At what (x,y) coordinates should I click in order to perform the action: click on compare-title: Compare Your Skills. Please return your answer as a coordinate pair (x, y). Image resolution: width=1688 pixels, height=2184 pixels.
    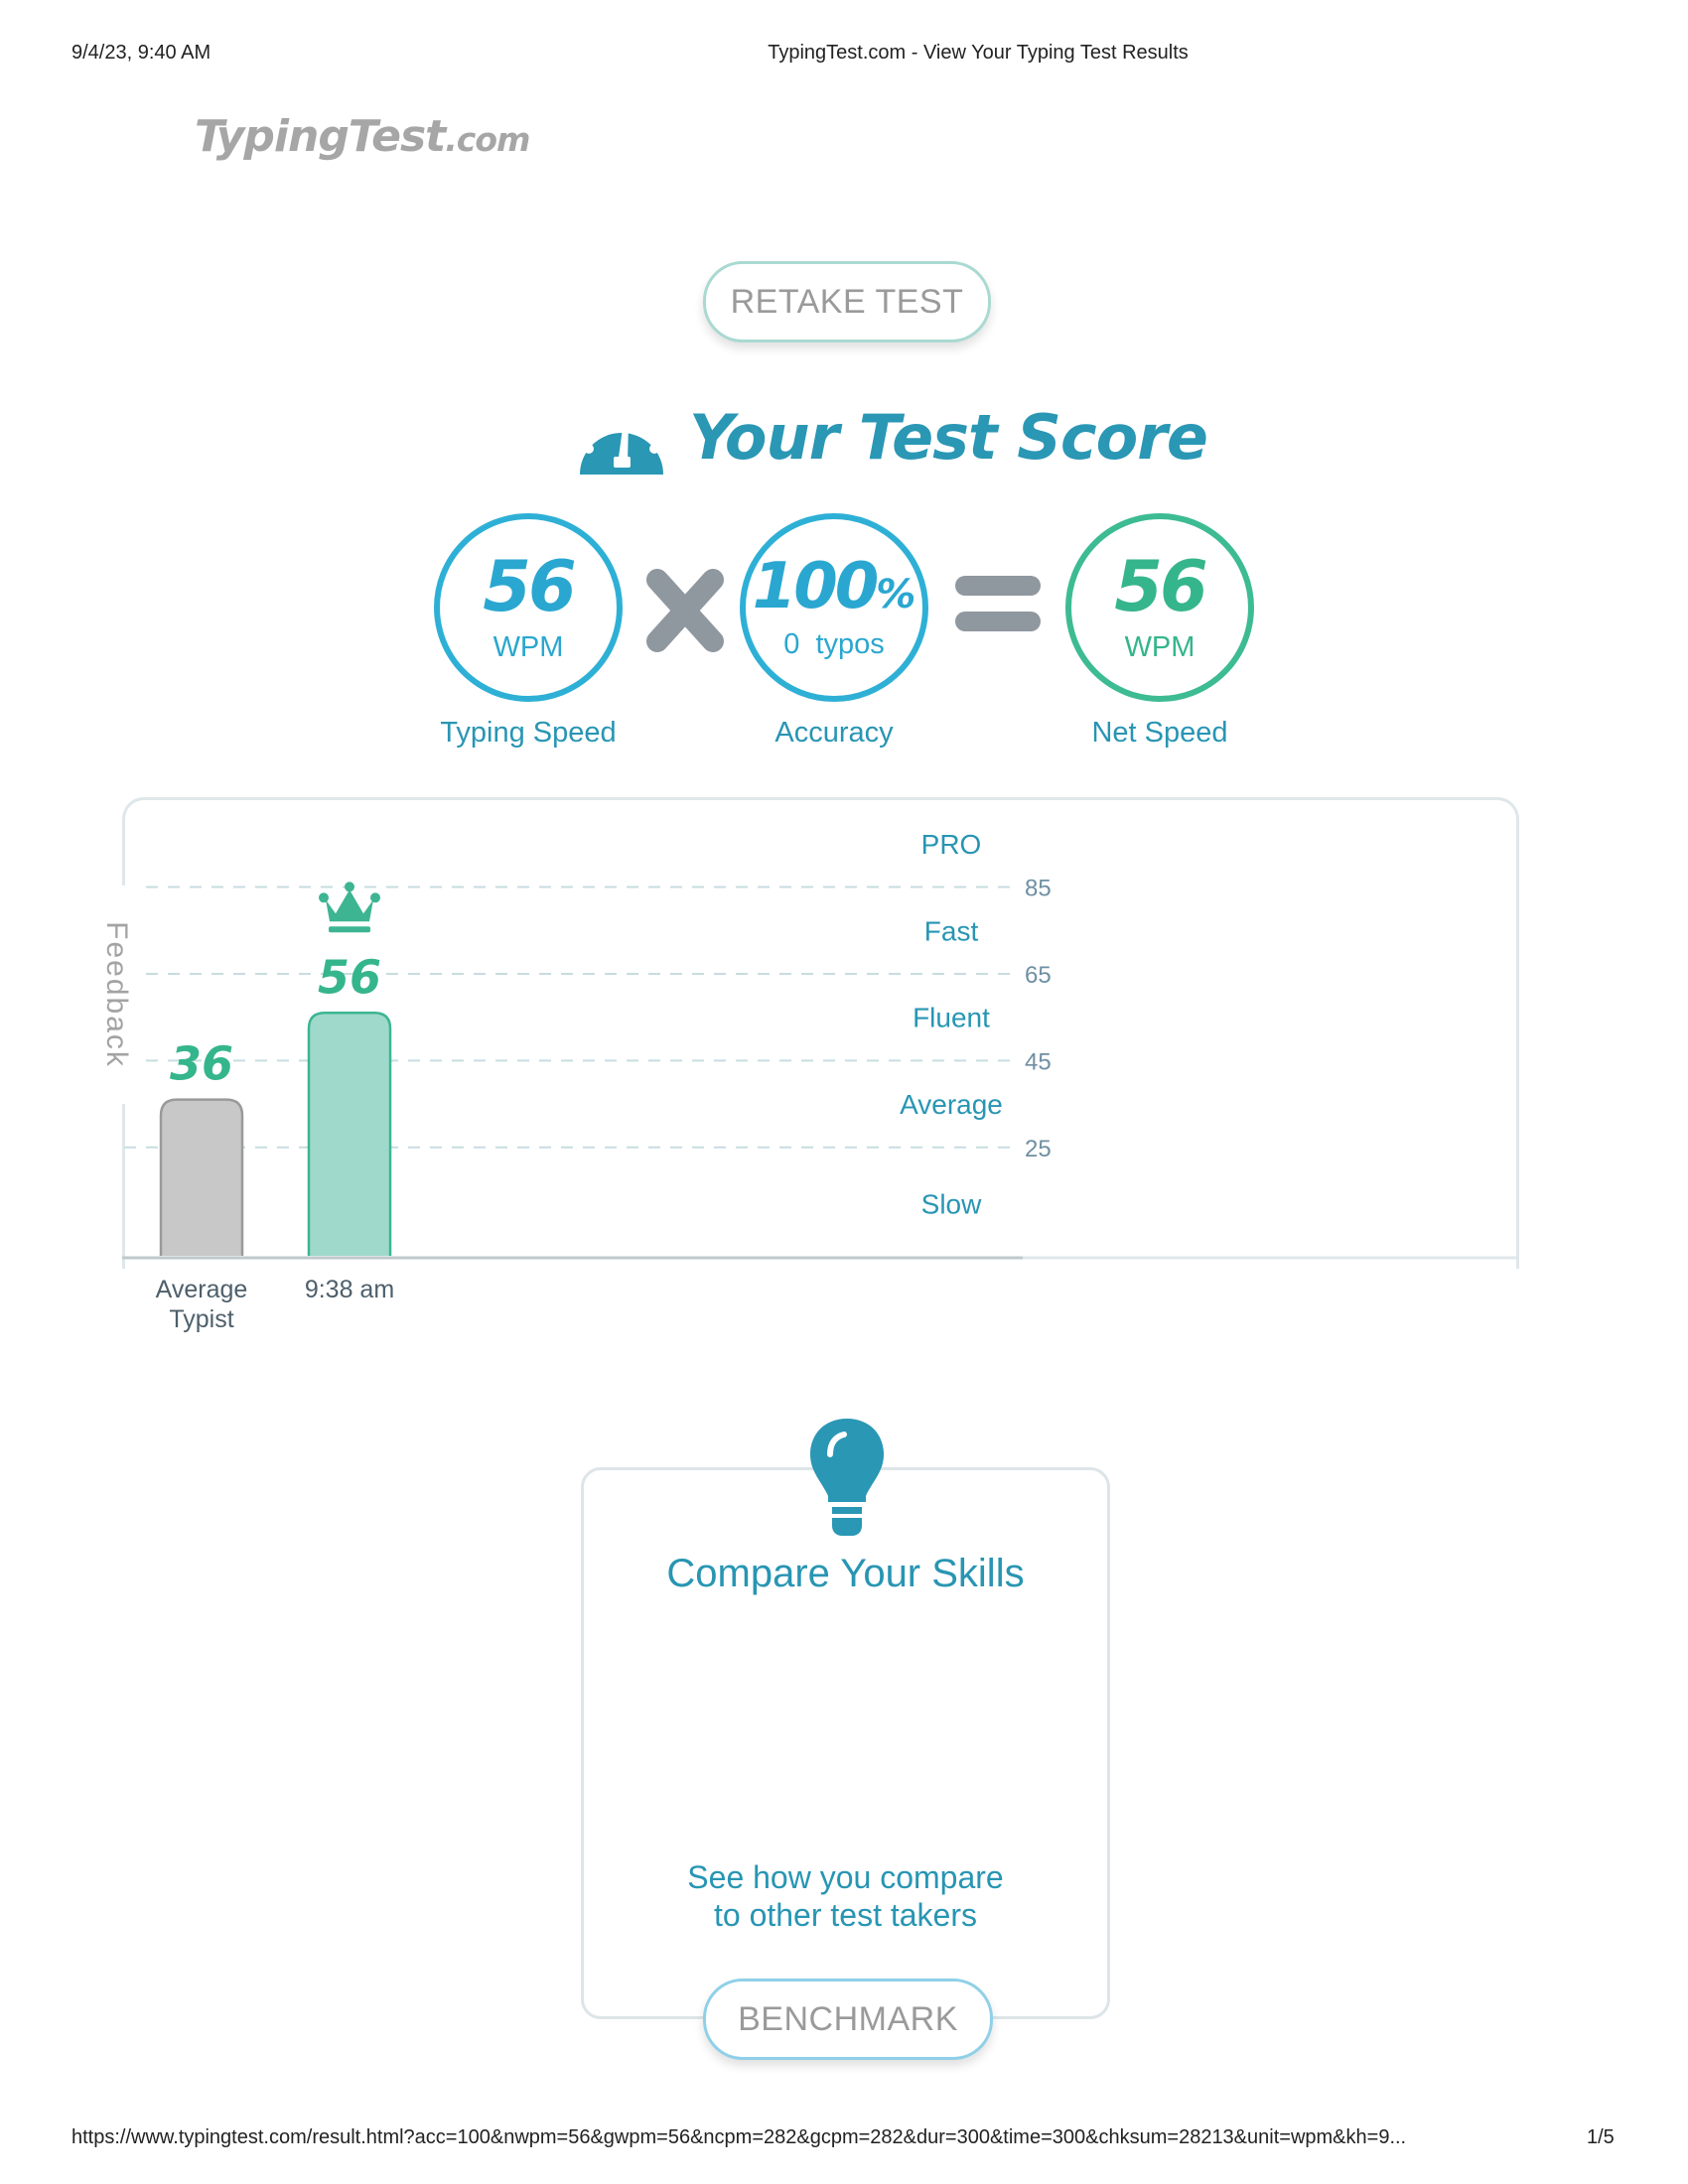
    Looking at the image, I should click on (845, 1573).